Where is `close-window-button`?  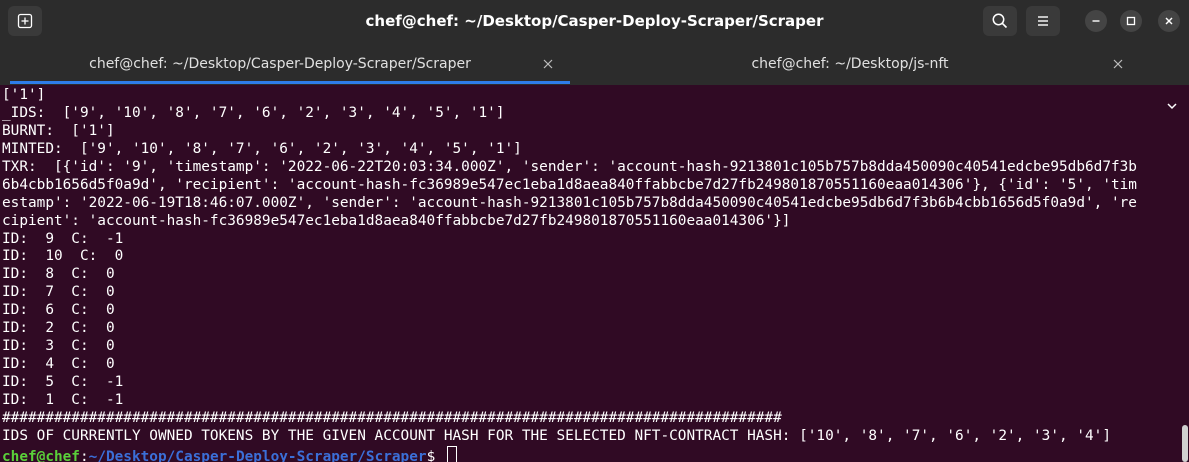 close-window-button is located at coordinates (1169, 21).